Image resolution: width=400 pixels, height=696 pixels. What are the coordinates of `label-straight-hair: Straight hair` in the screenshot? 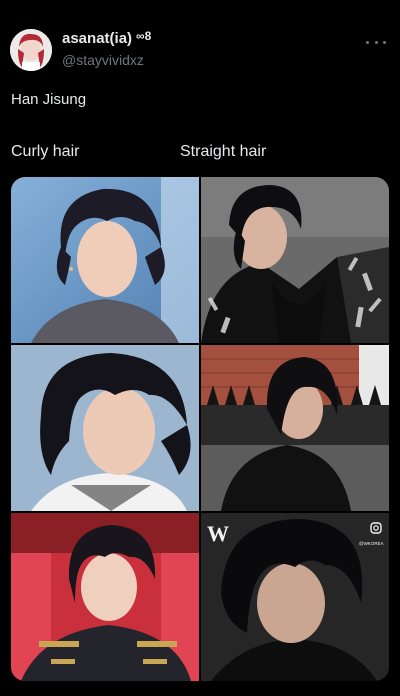 It's located at (223, 151).